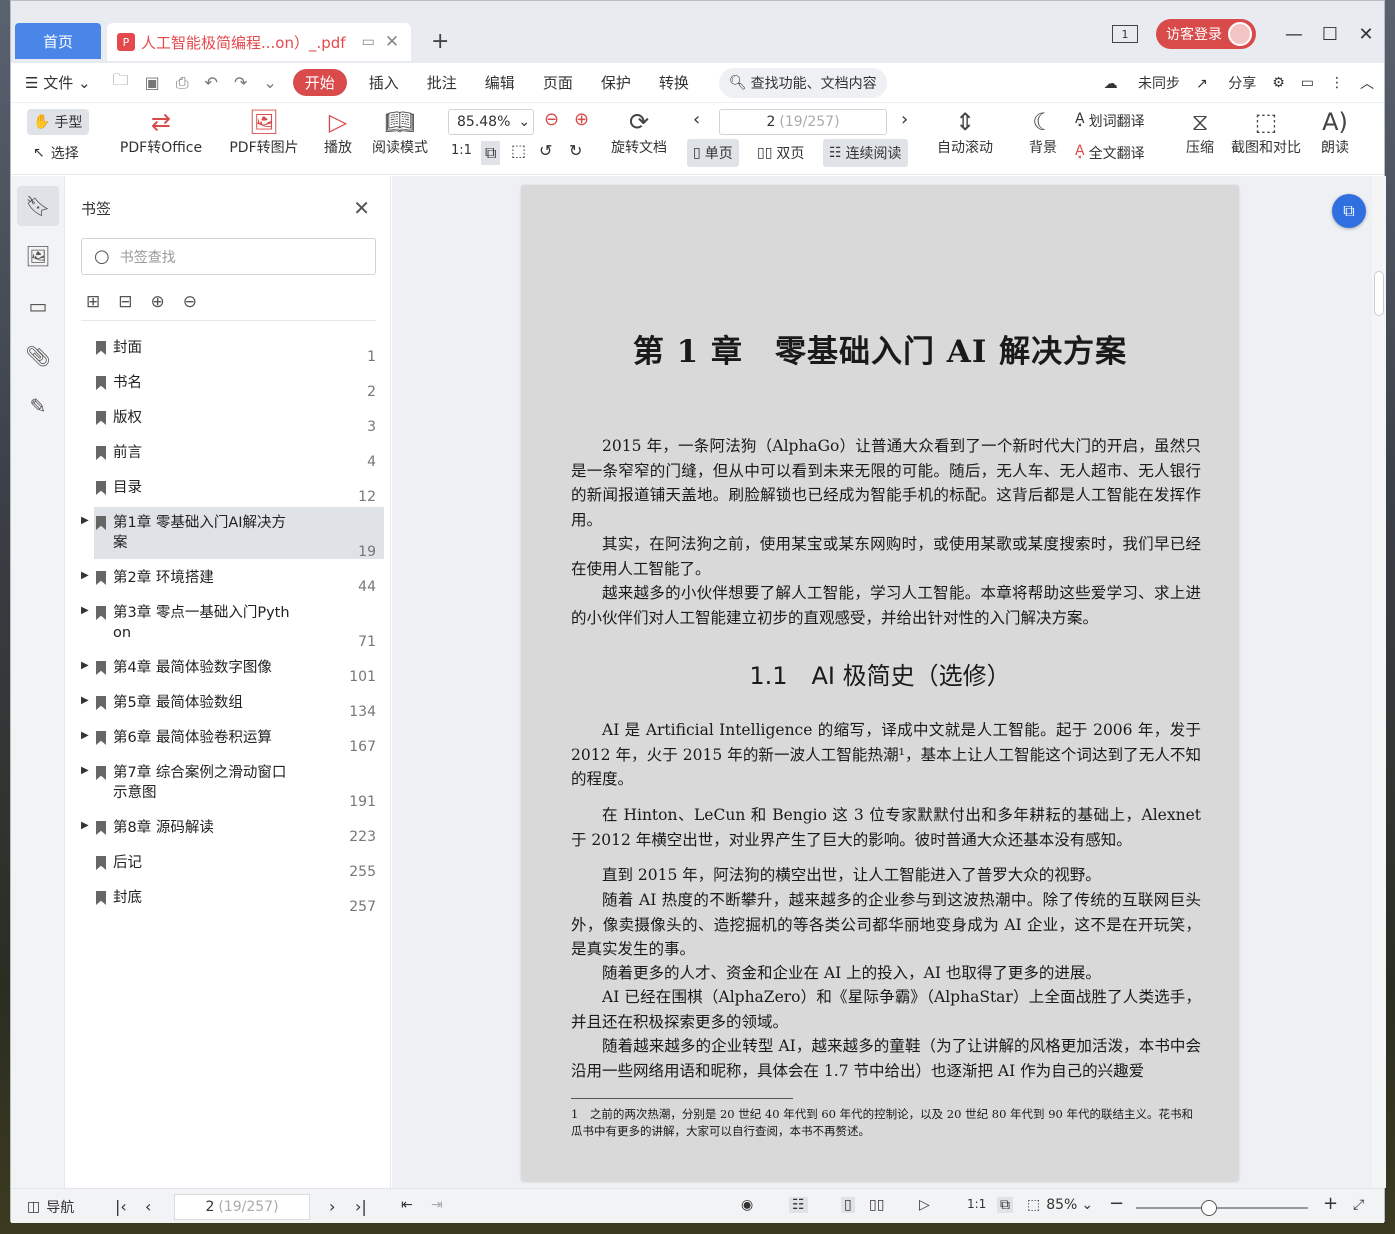  What do you see at coordinates (152, 82) in the screenshot?
I see `save-icon: ▣` at bounding box center [152, 82].